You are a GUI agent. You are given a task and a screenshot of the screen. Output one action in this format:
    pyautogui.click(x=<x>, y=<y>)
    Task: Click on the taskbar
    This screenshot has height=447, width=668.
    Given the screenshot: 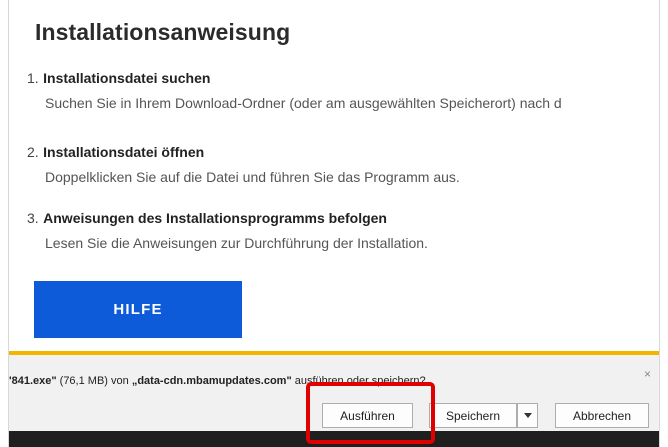 What is the action you would take?
    pyautogui.click(x=334, y=439)
    